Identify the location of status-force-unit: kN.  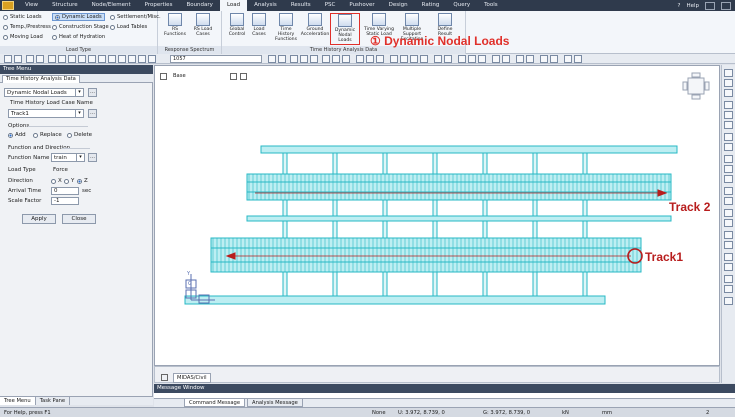
(565, 413).